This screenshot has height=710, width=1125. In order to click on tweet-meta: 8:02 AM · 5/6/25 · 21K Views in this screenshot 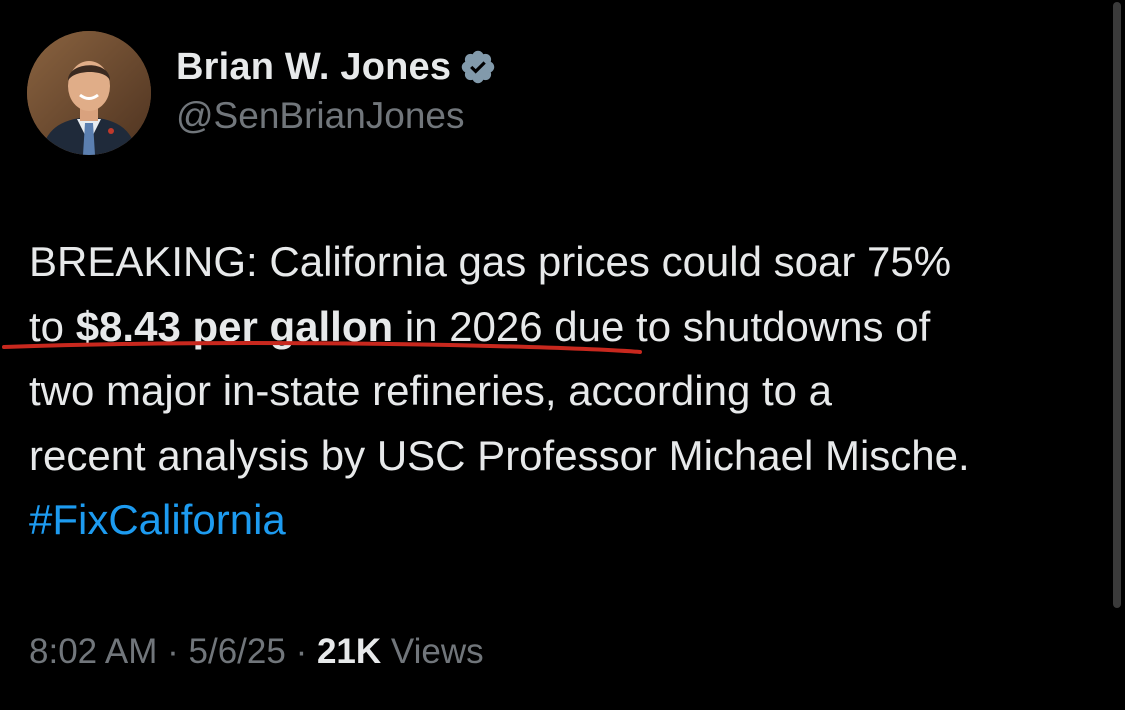, I will do `click(256, 652)`.